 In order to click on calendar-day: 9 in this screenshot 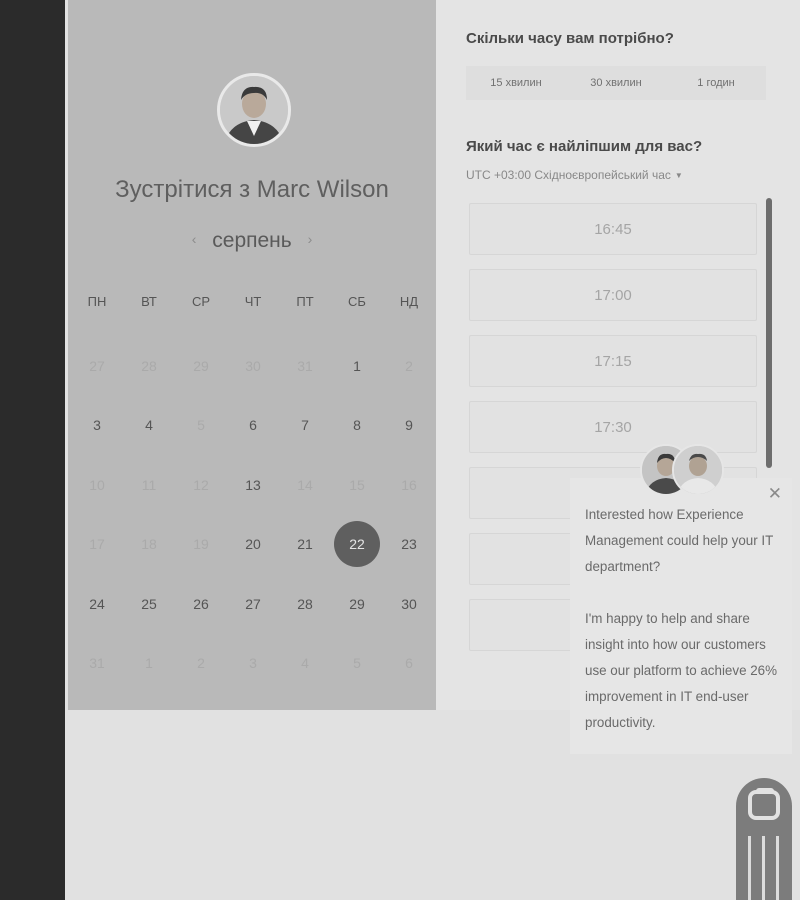, I will do `click(409, 426)`.